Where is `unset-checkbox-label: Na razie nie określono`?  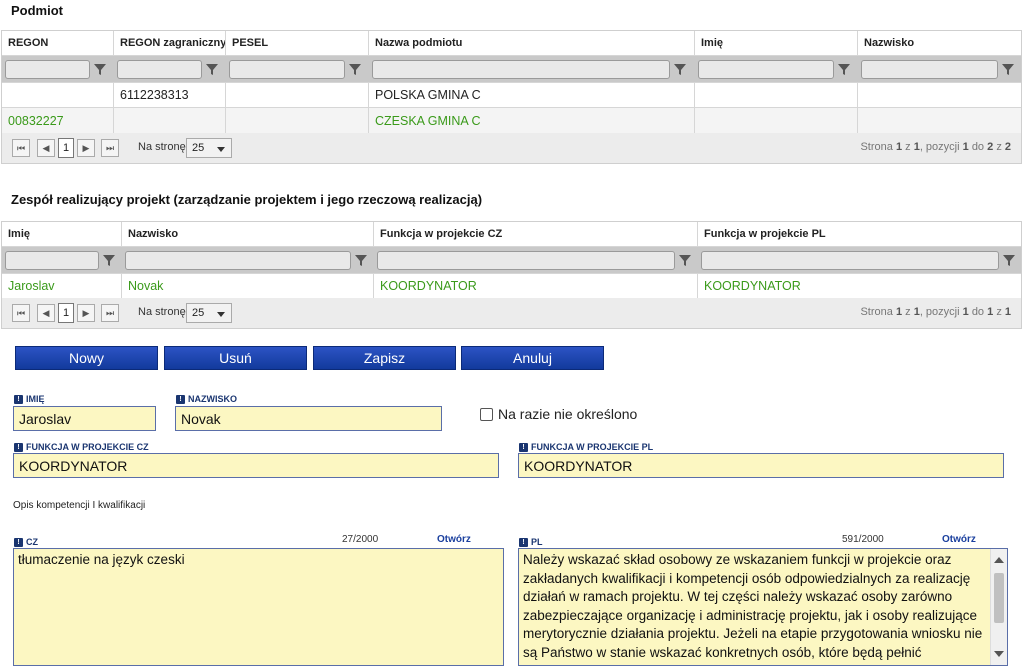 unset-checkbox-label: Na razie nie określono is located at coordinates (567, 414).